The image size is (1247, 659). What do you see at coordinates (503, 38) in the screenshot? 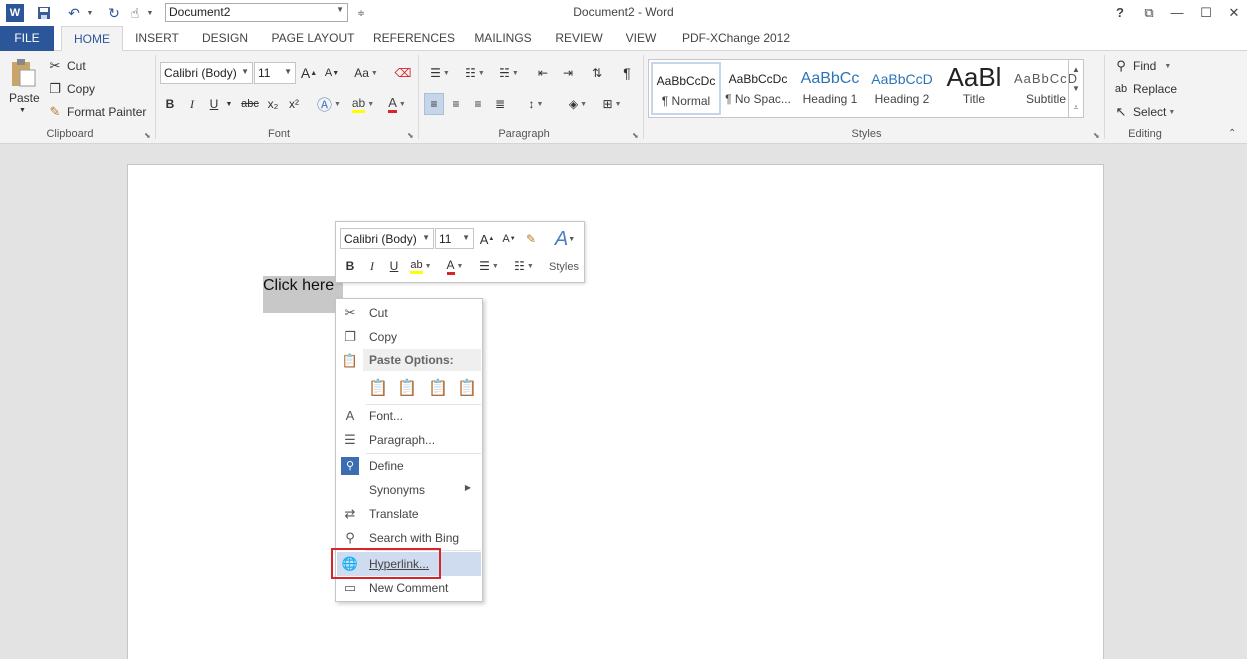
I see `tab-mailings: MAILINGS` at bounding box center [503, 38].